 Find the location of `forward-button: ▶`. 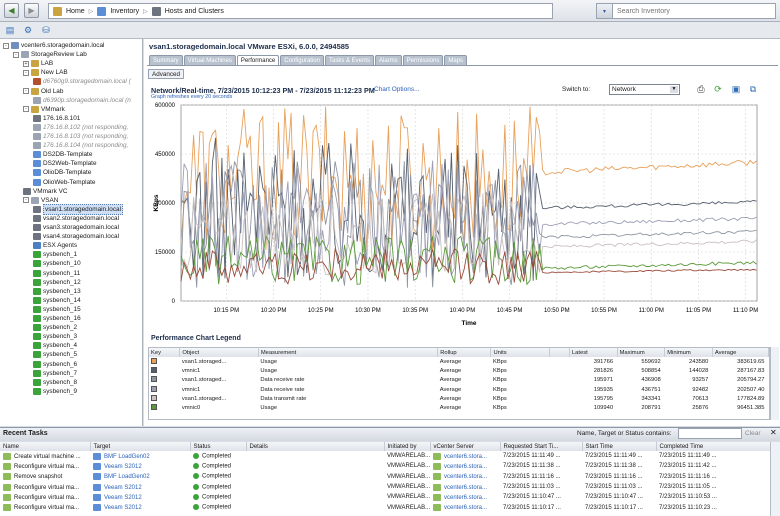

forward-button: ▶ is located at coordinates (31, 10).